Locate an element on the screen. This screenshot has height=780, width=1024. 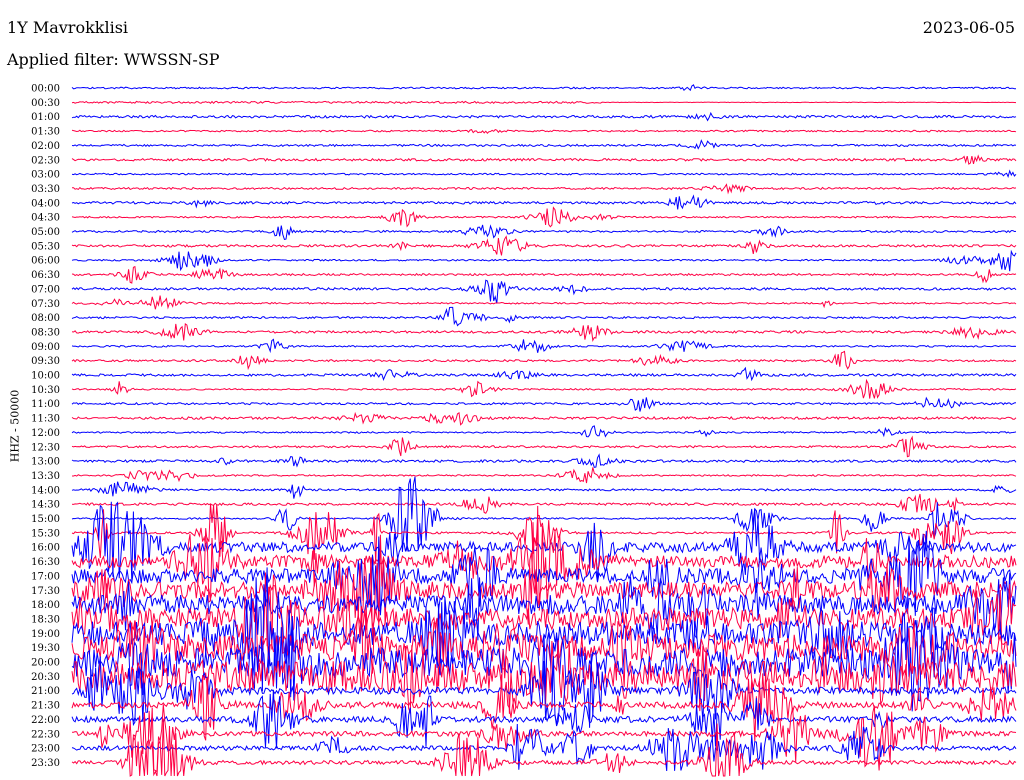
row-label: 19:00 is located at coordinates (45, 634).